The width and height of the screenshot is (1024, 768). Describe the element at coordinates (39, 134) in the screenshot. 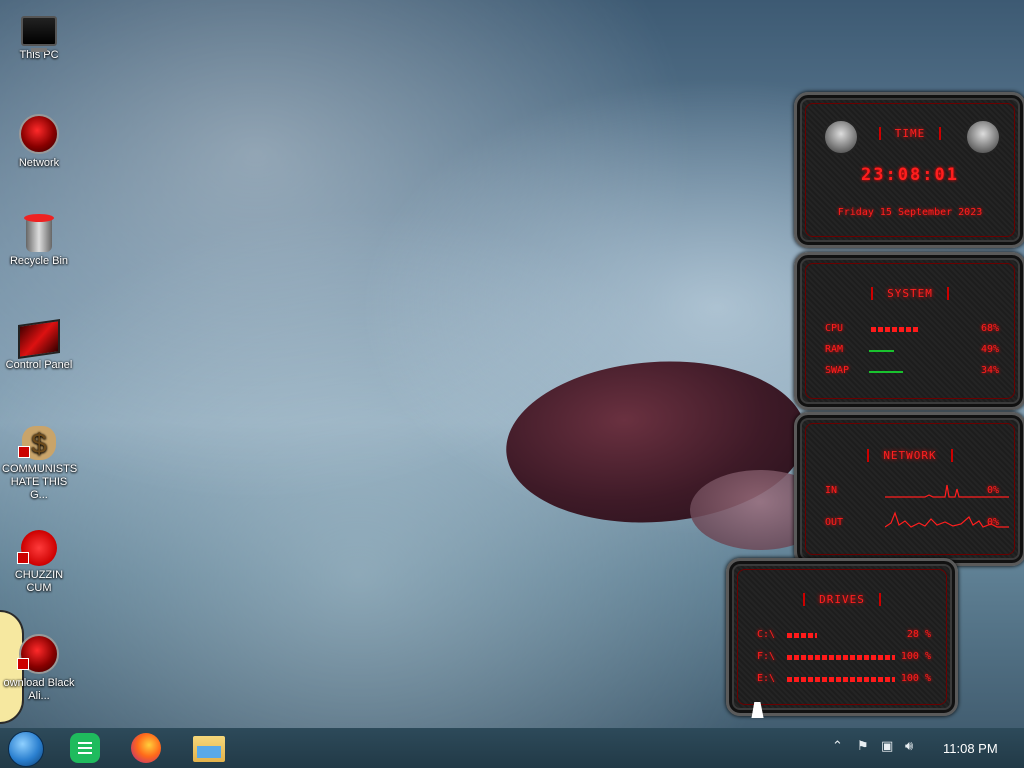

I see `network-icon` at that location.